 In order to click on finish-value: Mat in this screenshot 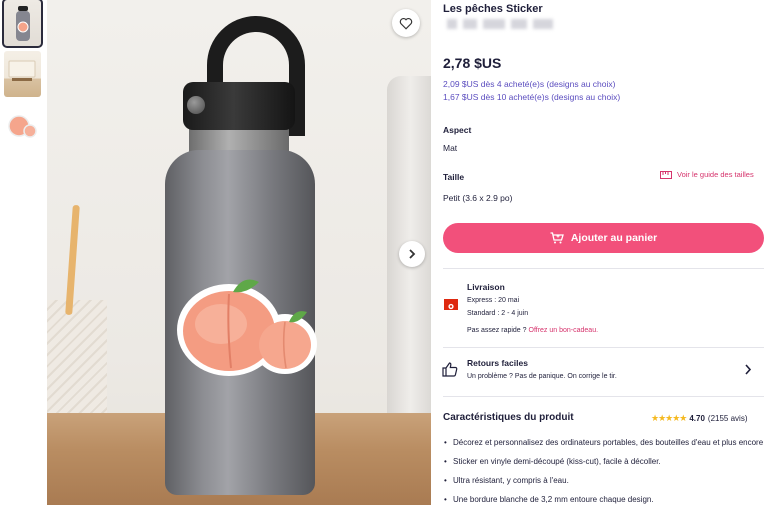, I will do `click(450, 148)`.